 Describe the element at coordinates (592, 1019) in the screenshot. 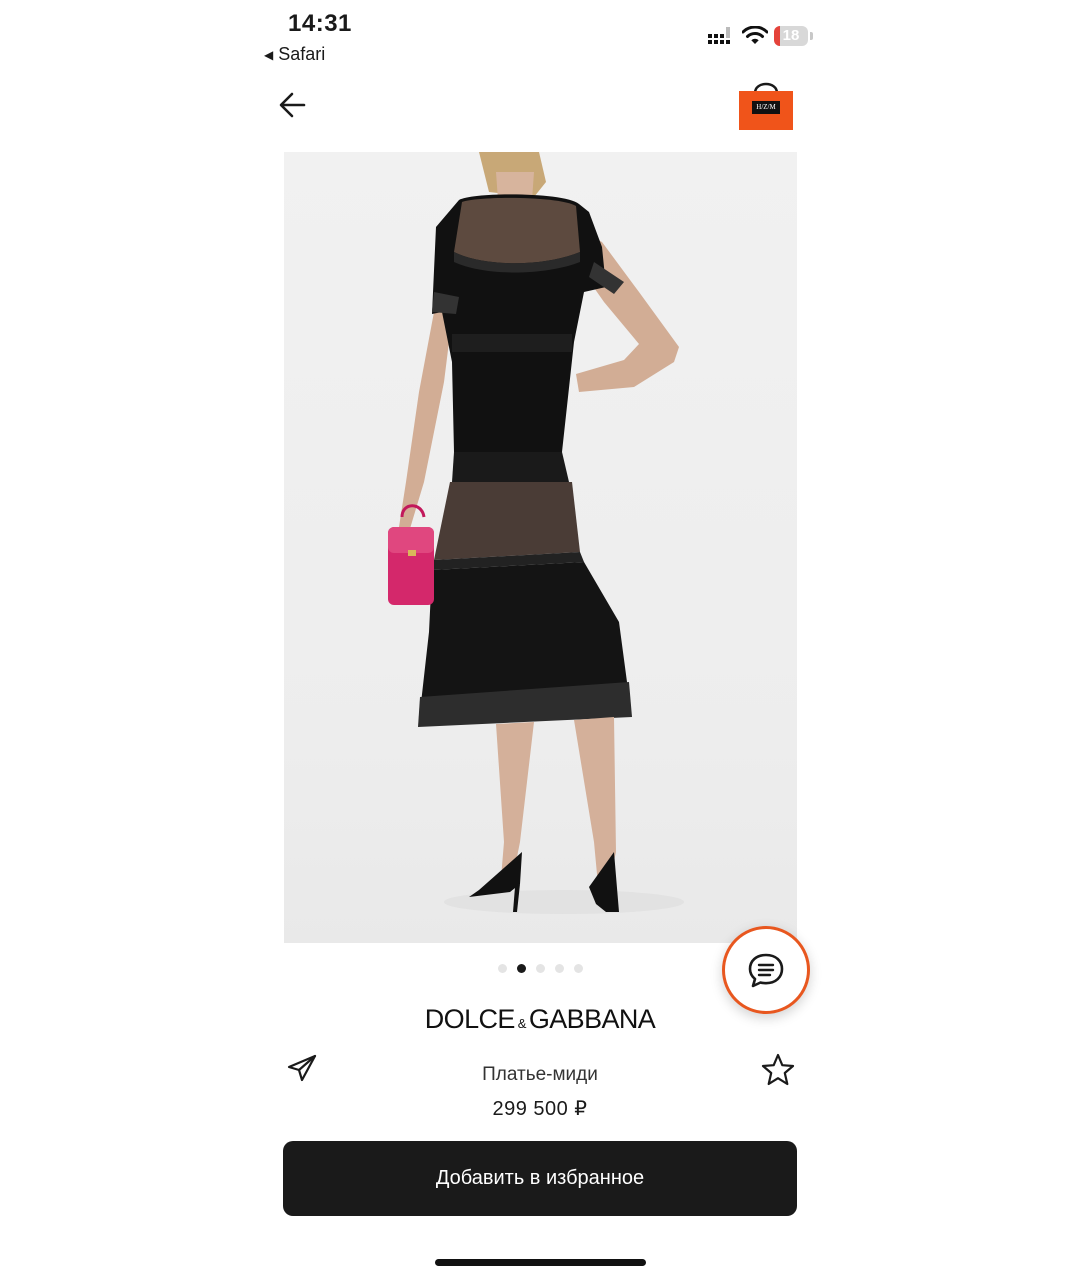

I see `brand-name-second: GABBANA` at that location.